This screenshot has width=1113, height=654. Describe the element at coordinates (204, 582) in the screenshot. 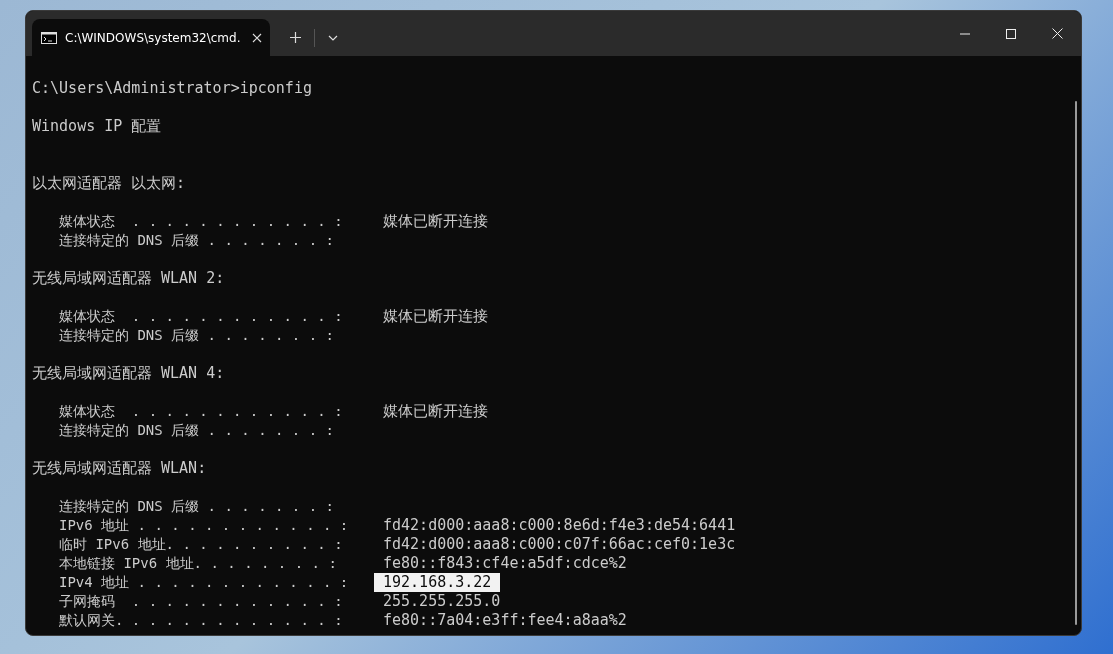

I see `entry-label: IPv4 地址 . . . . . . . . . . . . :` at that location.